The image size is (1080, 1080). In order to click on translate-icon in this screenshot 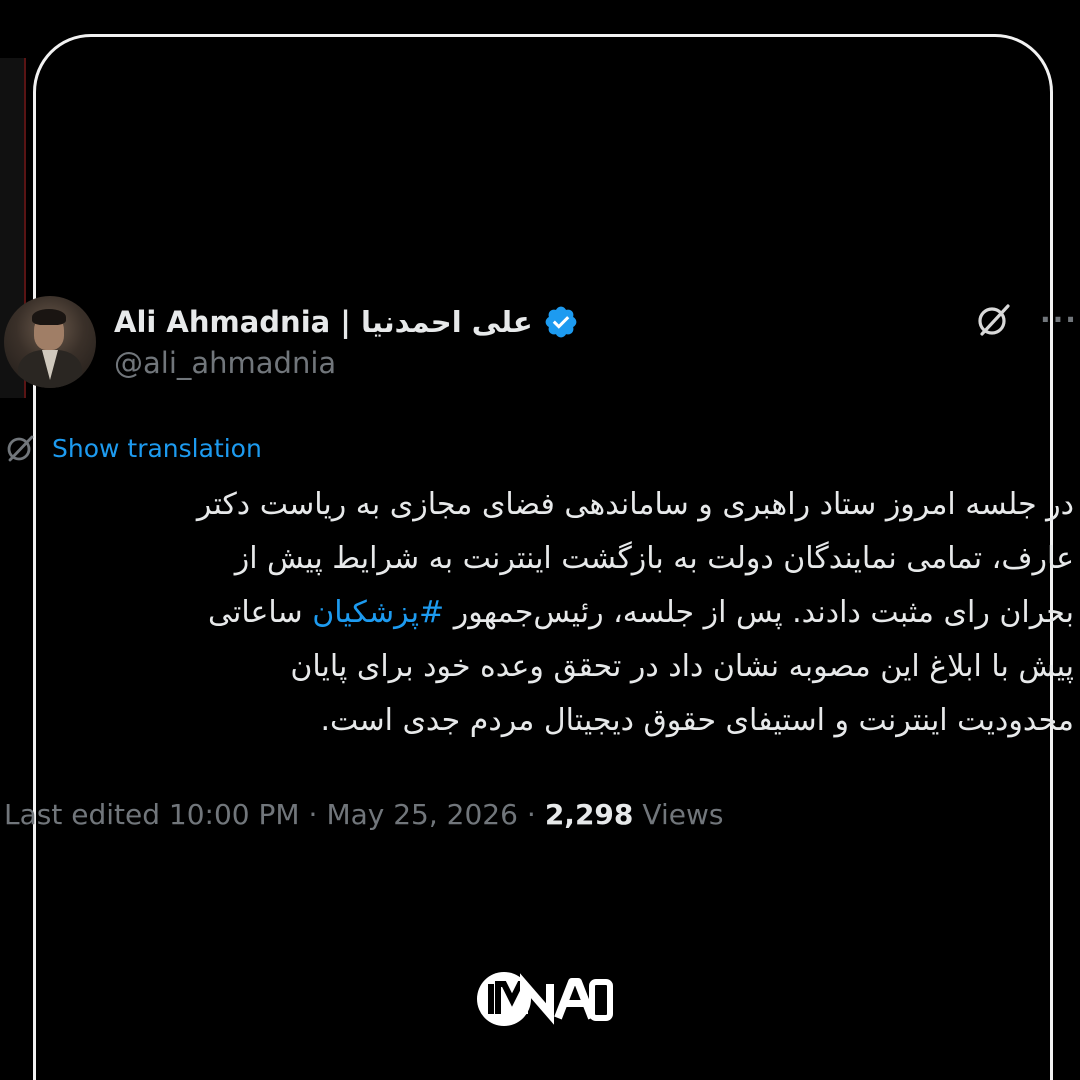, I will do `click(20, 448)`.